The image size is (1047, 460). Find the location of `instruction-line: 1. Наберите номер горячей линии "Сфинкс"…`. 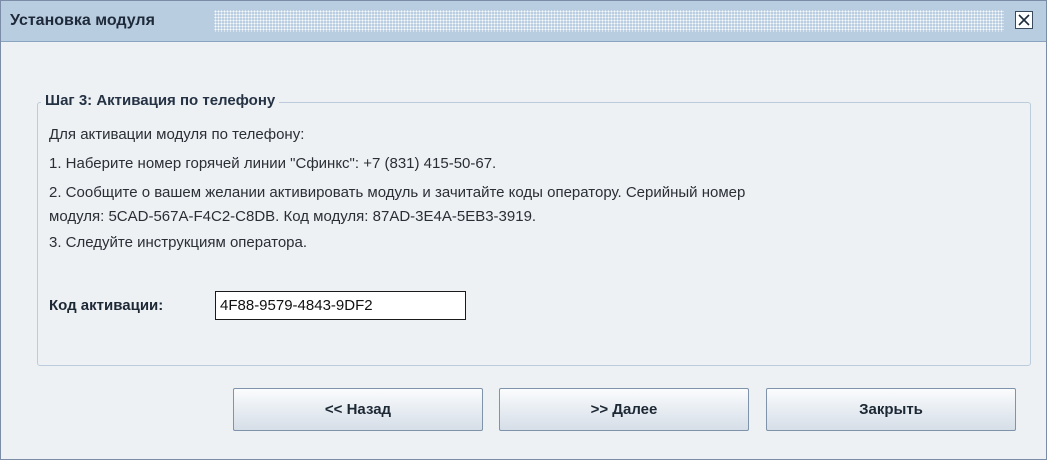

instruction-line: 1. Наберите номер горячей линии "Сфинкс"… is located at coordinates (273, 163).